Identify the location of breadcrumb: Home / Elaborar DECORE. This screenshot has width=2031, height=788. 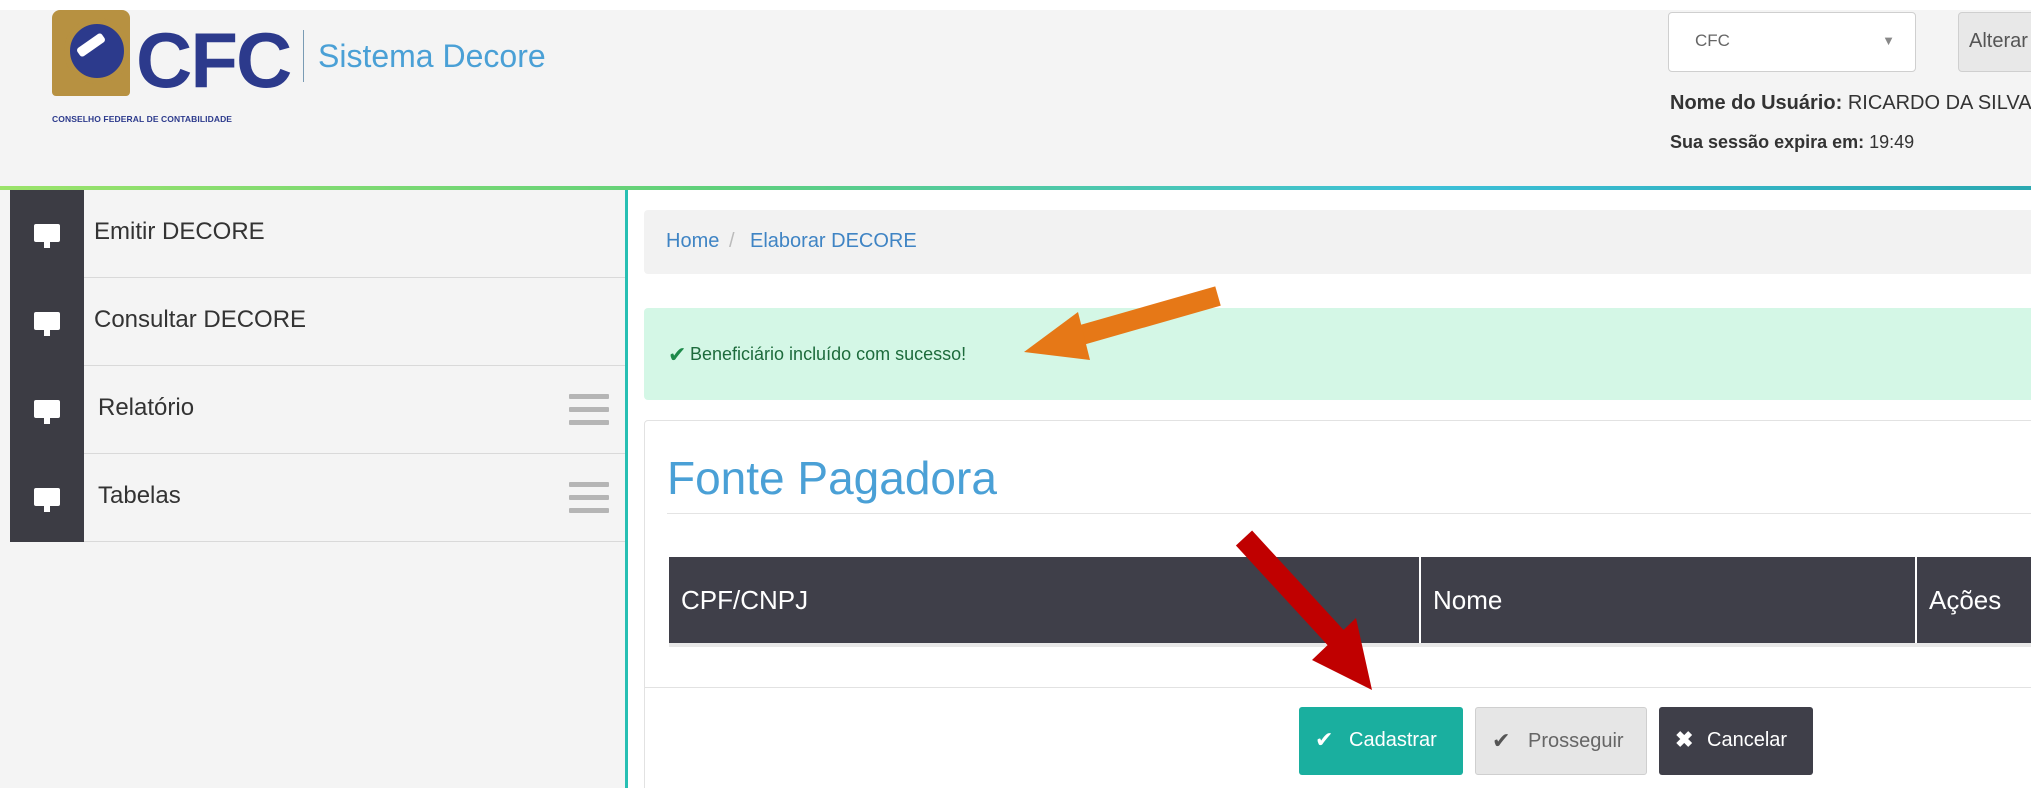
(1337, 242).